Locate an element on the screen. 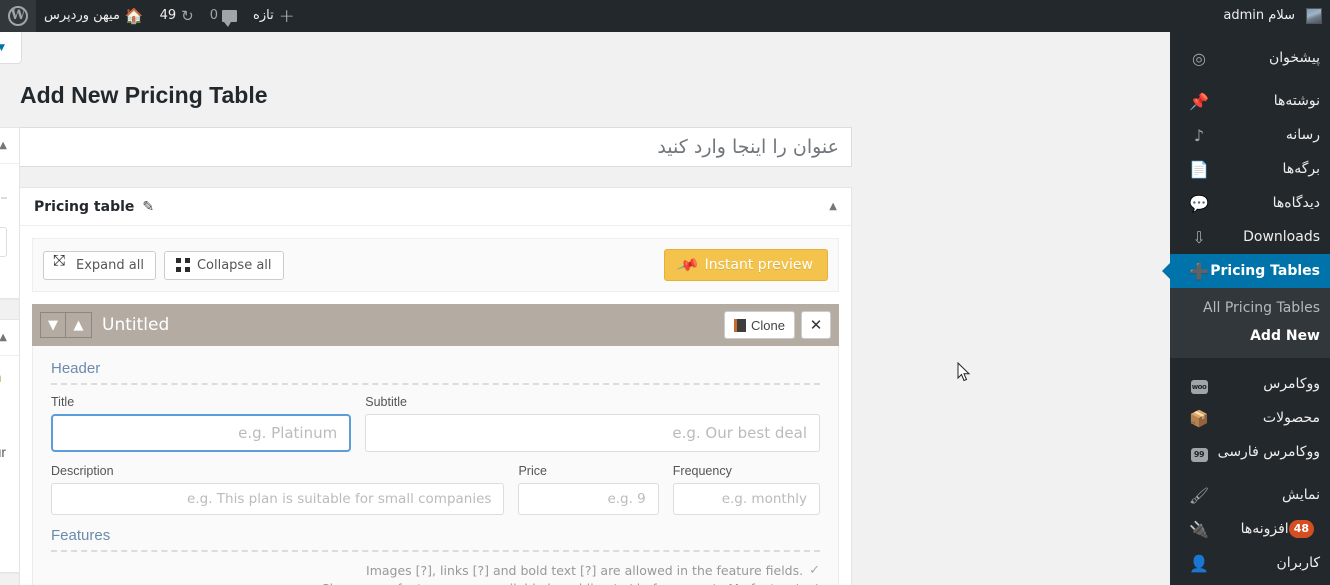 The width and height of the screenshot is (1330, 585). sidebar-item-appearance: 🖌 نمایش is located at coordinates (1250, 495).